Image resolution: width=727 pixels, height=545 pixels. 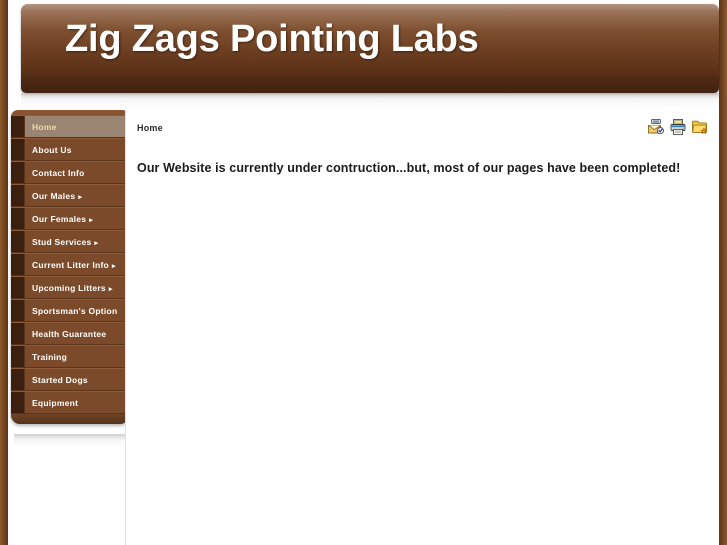 I want to click on sidebar-item-current-litter-info: Current Litter Info ▸, so click(x=70, y=264).